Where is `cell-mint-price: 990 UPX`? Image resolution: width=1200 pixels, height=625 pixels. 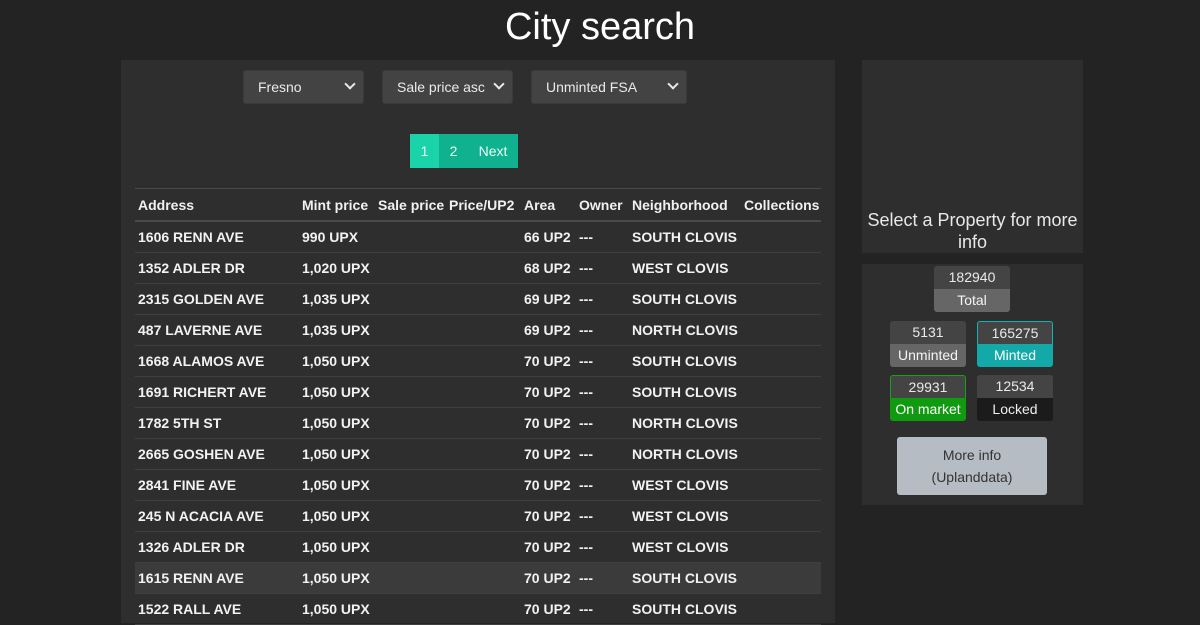
cell-mint-price: 990 UPX is located at coordinates (337, 237).